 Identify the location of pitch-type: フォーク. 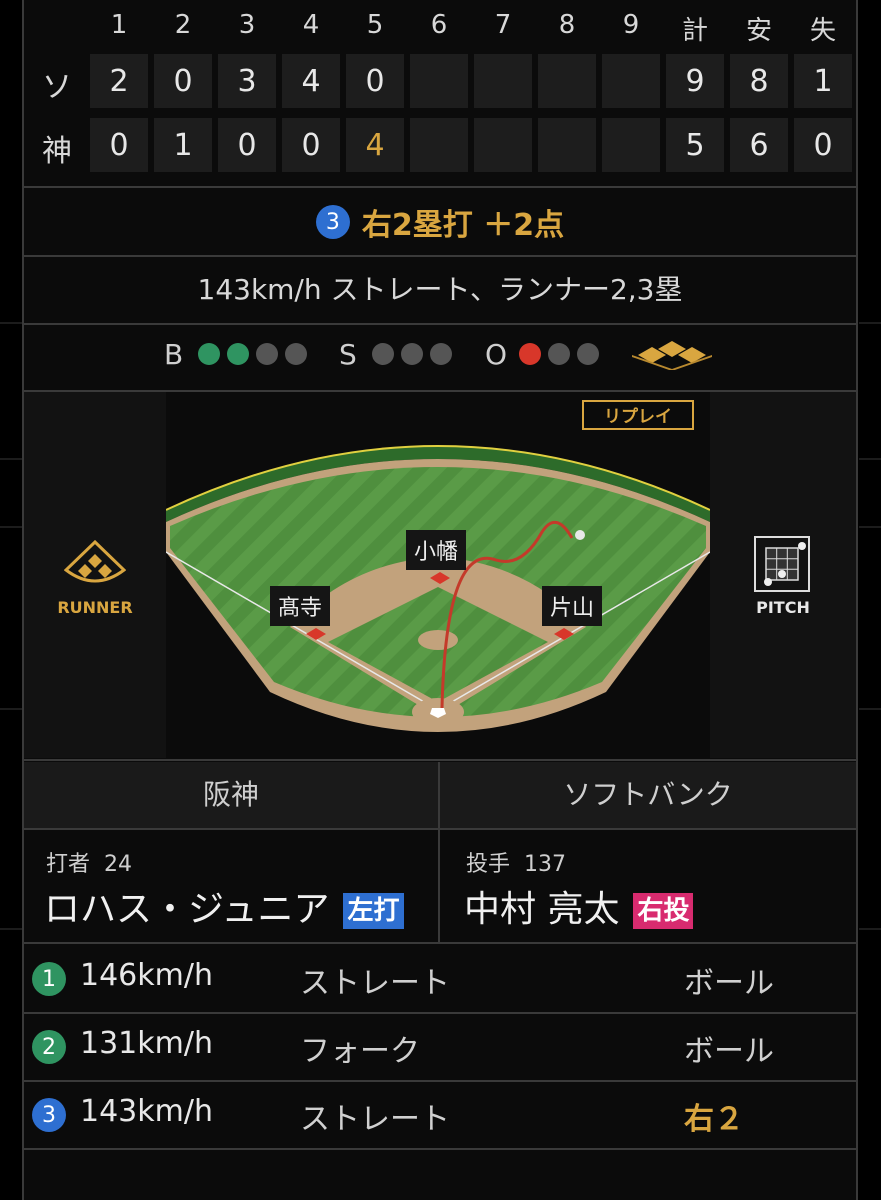
(360, 1051).